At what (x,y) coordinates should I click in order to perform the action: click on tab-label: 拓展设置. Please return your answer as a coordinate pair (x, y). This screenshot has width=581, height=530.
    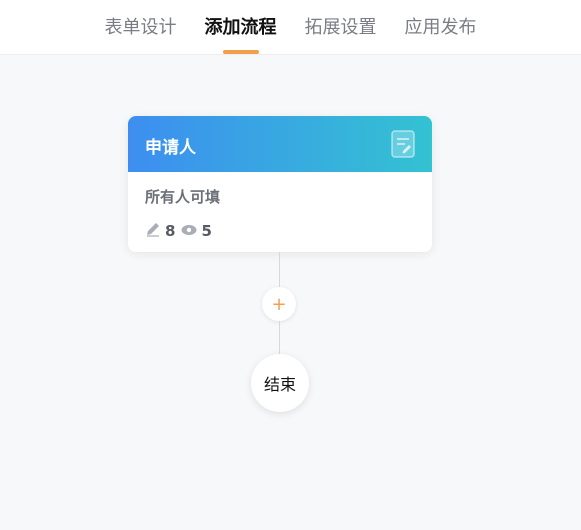
    Looking at the image, I should click on (340, 27).